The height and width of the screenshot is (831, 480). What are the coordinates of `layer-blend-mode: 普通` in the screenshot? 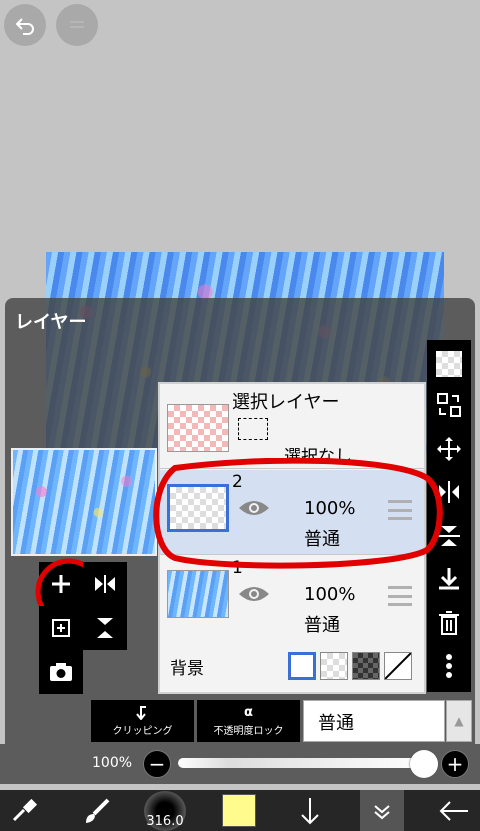 It's located at (322, 625).